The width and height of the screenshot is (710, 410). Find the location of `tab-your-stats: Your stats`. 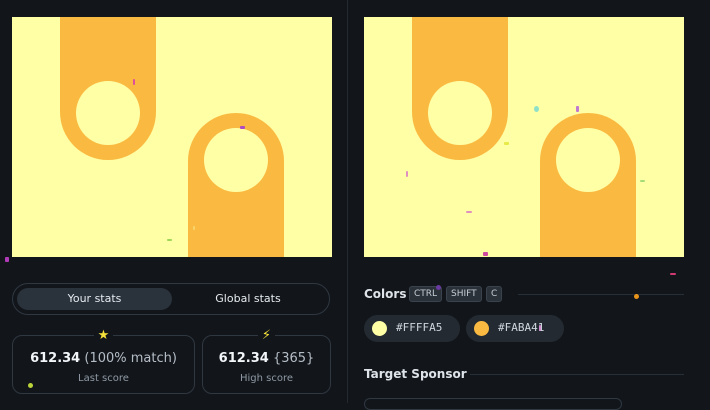

tab-your-stats: Your stats is located at coordinates (94, 299).